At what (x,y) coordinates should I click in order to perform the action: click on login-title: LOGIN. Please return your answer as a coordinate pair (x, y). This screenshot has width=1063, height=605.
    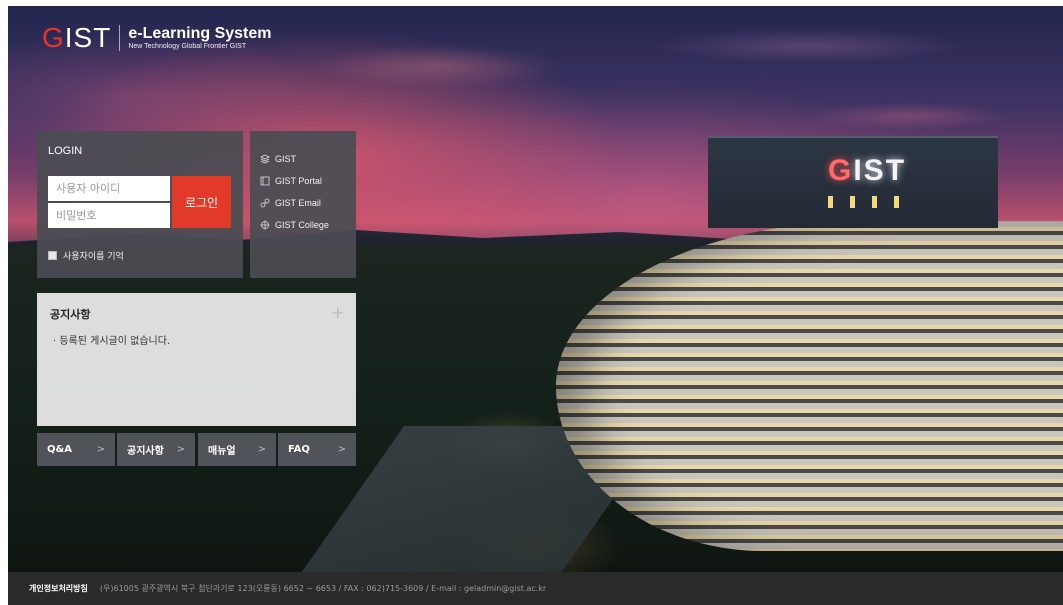
    Looking at the image, I should click on (65, 151).